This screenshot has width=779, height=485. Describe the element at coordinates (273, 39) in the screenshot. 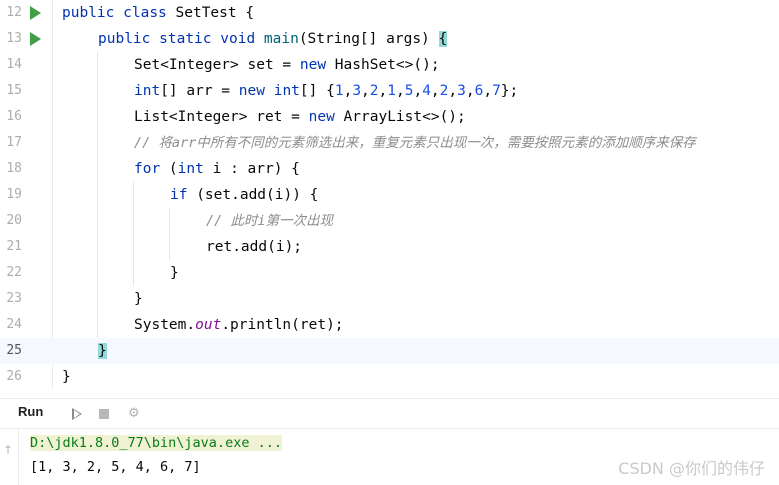

I see `code-text: public static void main(String[] args) {` at that location.